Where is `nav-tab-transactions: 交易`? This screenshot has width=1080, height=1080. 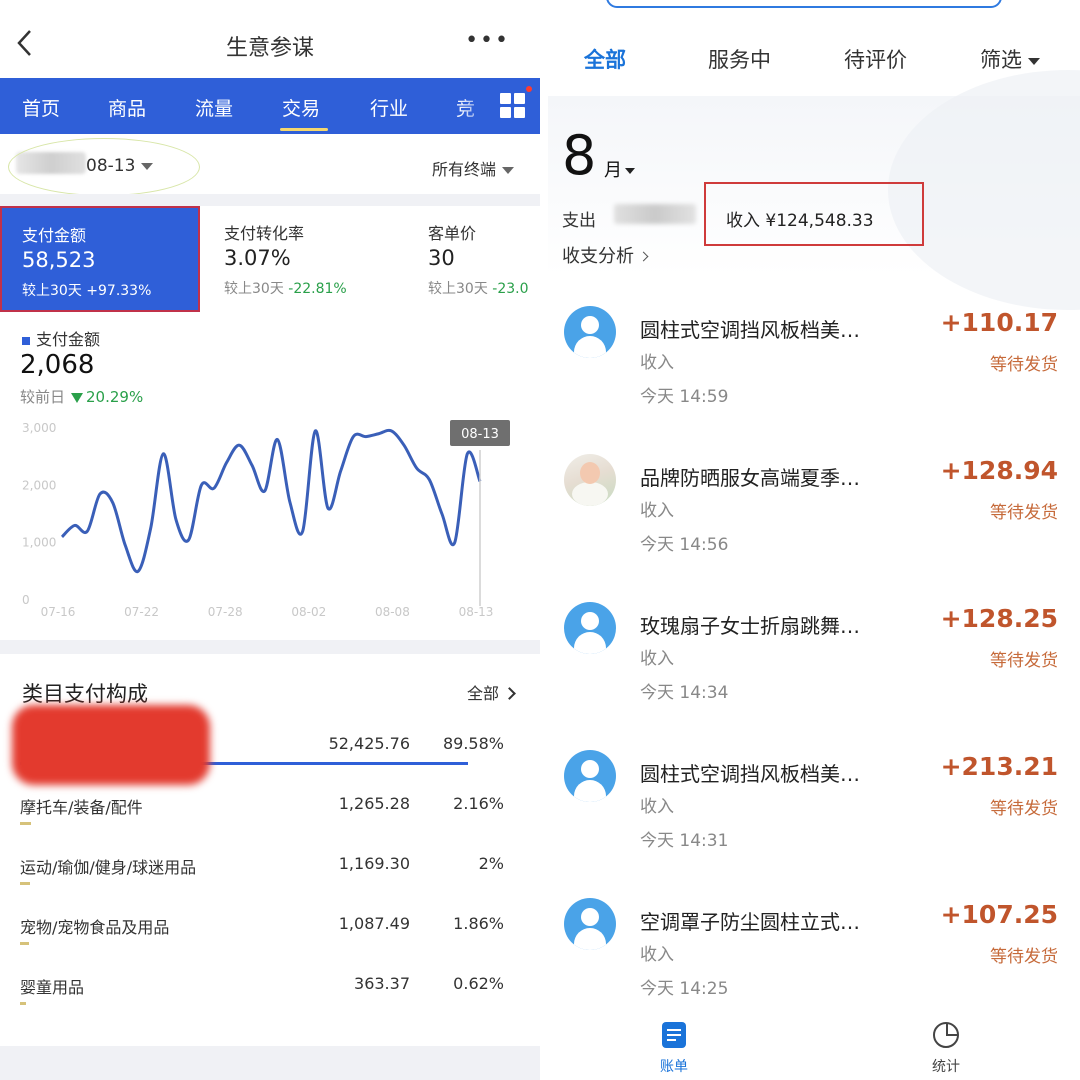 nav-tab-transactions: 交易 is located at coordinates (301, 107).